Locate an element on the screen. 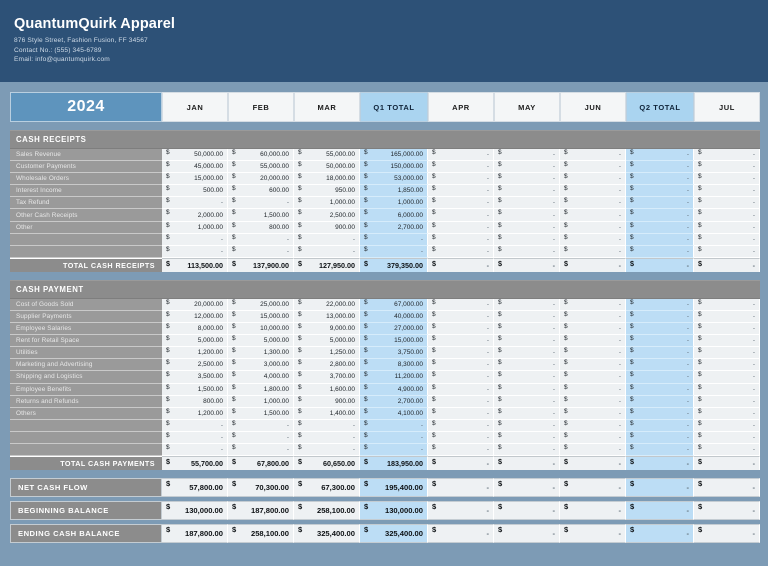  cell-feb: $70,300.00 is located at coordinates (261, 488).